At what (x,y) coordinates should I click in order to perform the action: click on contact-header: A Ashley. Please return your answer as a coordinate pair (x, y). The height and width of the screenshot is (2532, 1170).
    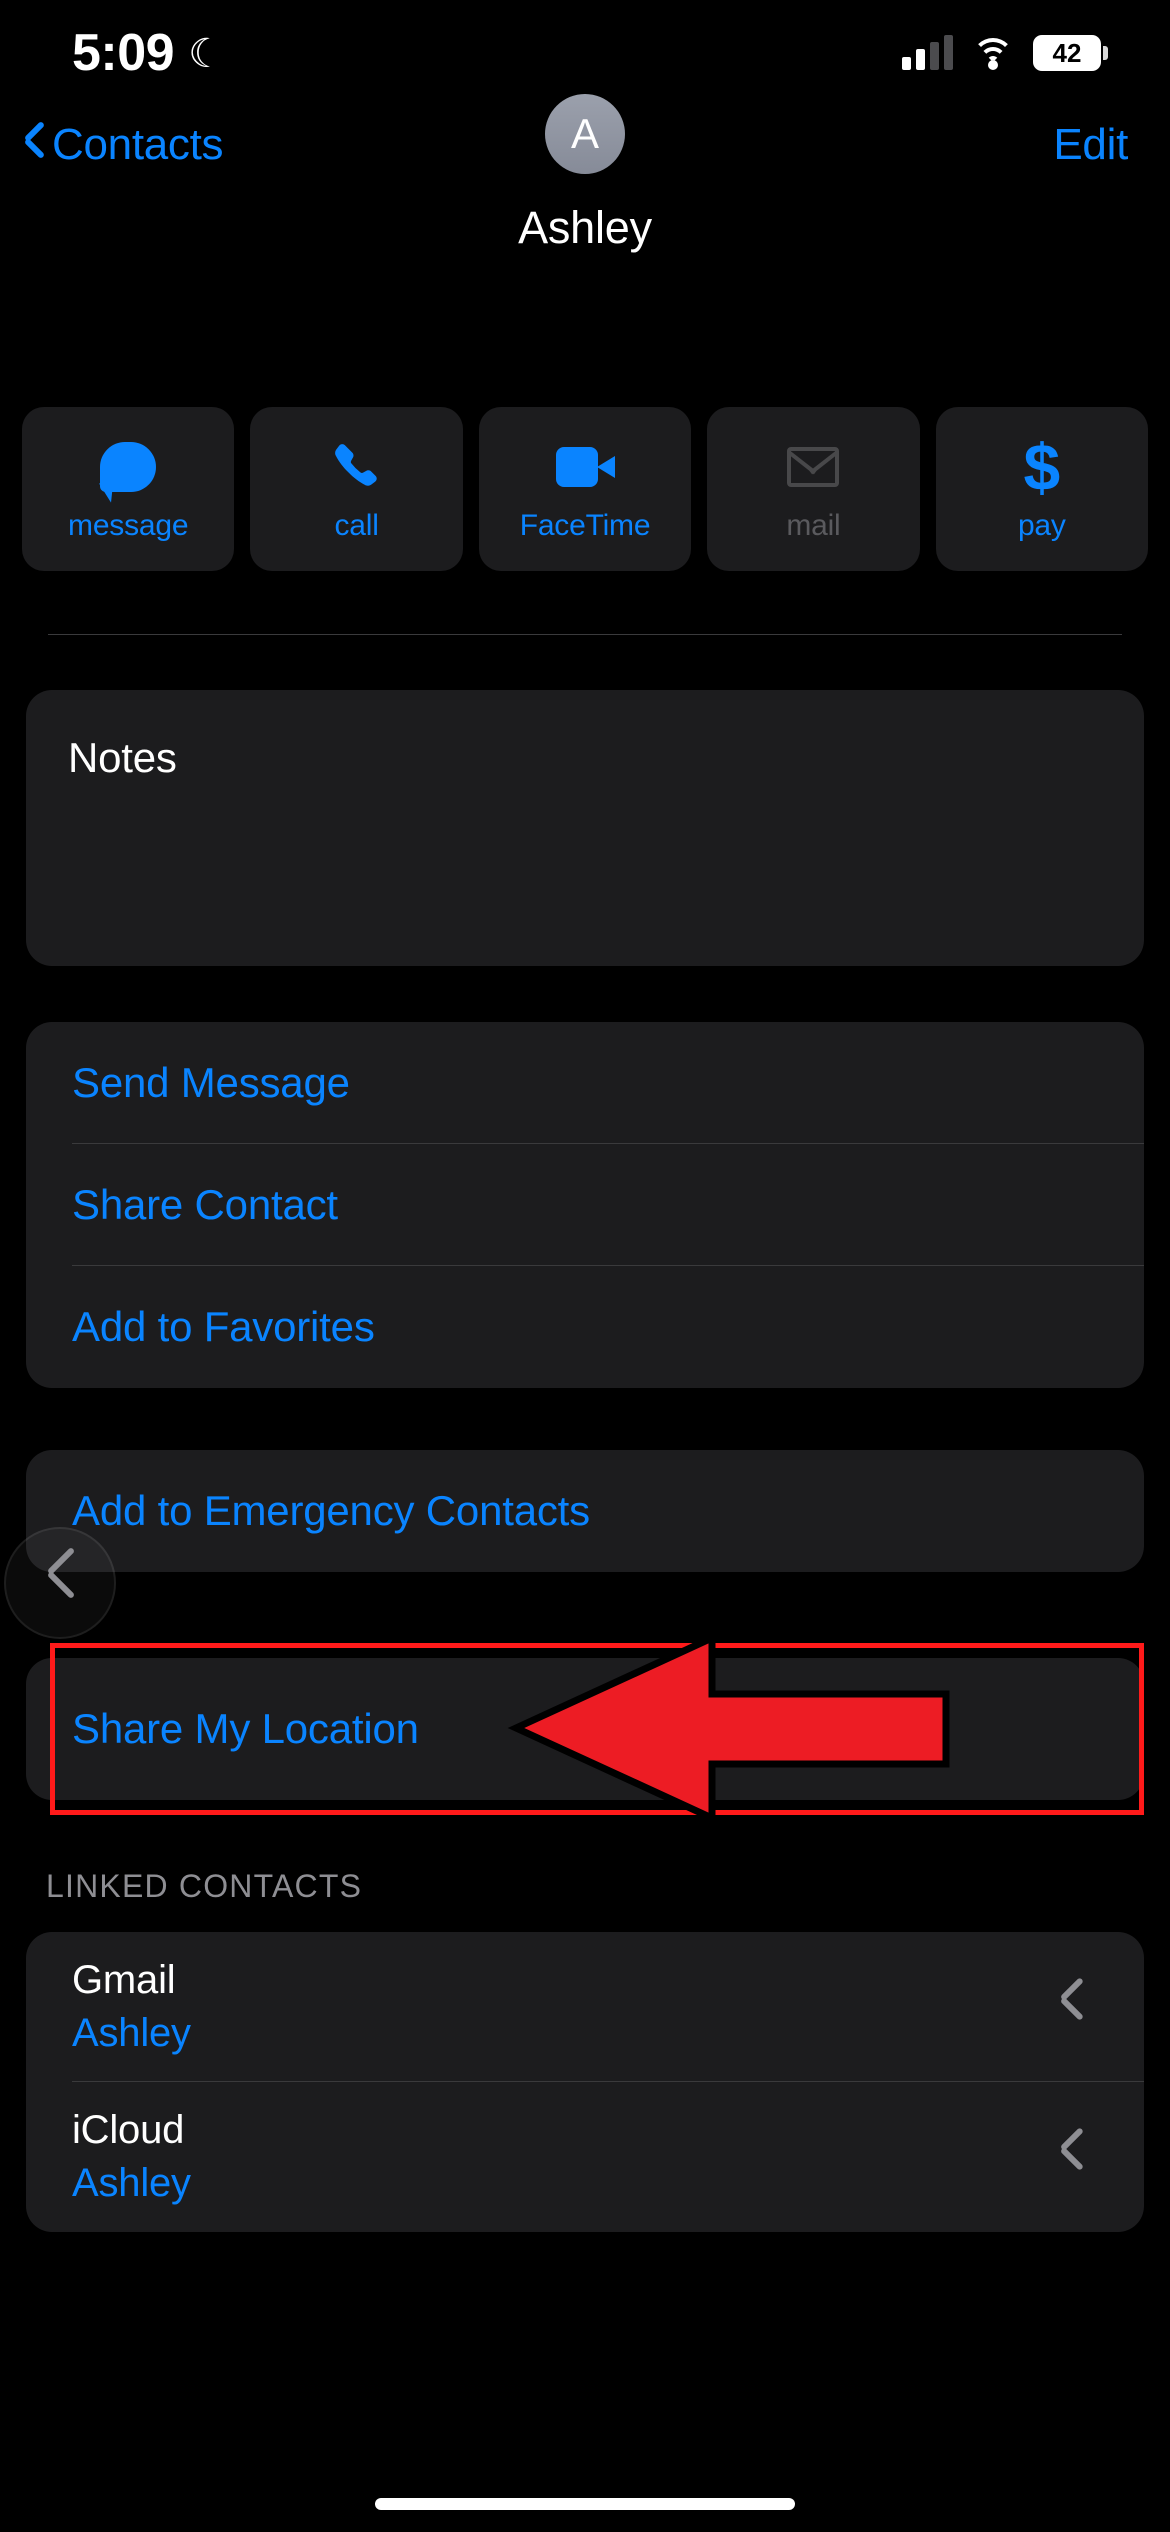
    Looking at the image, I should click on (585, 174).